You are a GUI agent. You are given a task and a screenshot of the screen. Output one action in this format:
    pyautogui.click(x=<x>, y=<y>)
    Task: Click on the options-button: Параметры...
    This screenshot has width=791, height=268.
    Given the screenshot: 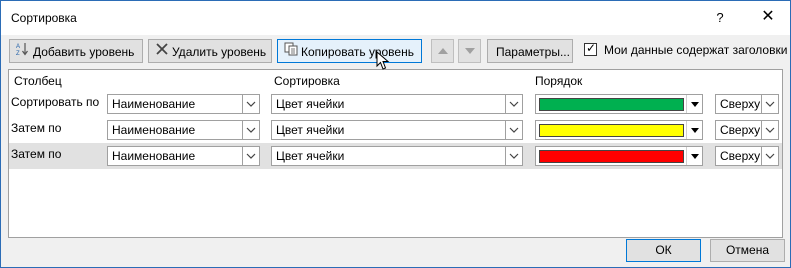 What is the action you would take?
    pyautogui.click(x=530, y=51)
    